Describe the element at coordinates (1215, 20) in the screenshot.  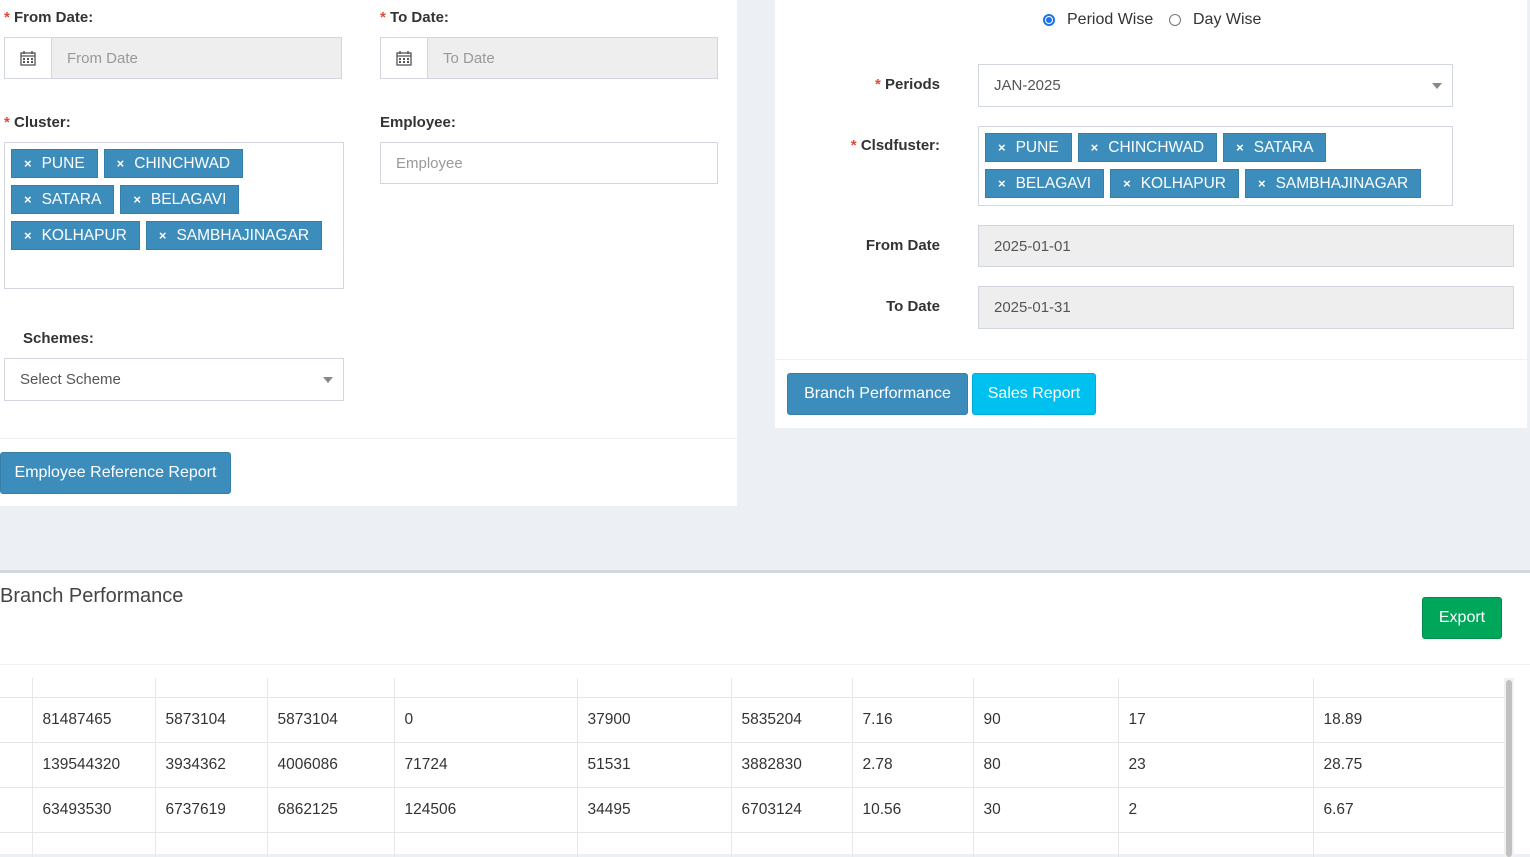
I see `day-wise-radio: Day Wise` at that location.